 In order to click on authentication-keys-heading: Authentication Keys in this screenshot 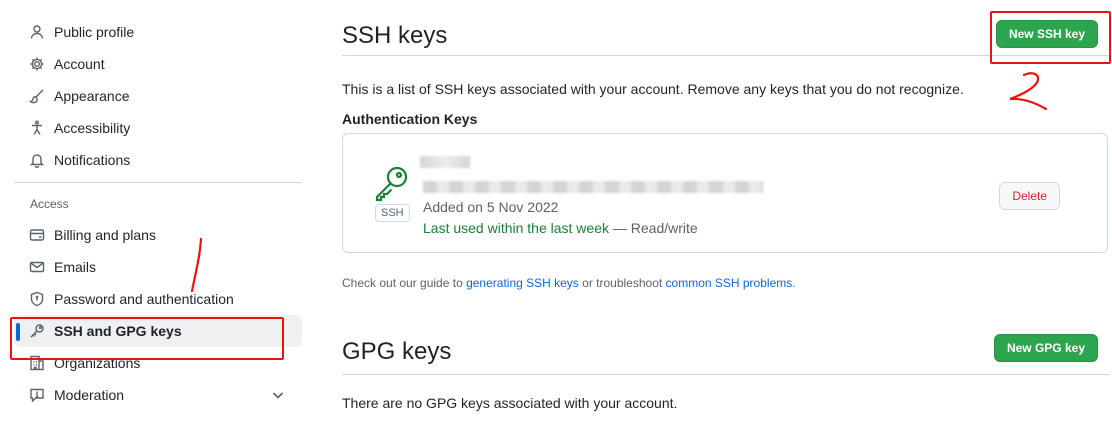, I will do `click(410, 119)`.